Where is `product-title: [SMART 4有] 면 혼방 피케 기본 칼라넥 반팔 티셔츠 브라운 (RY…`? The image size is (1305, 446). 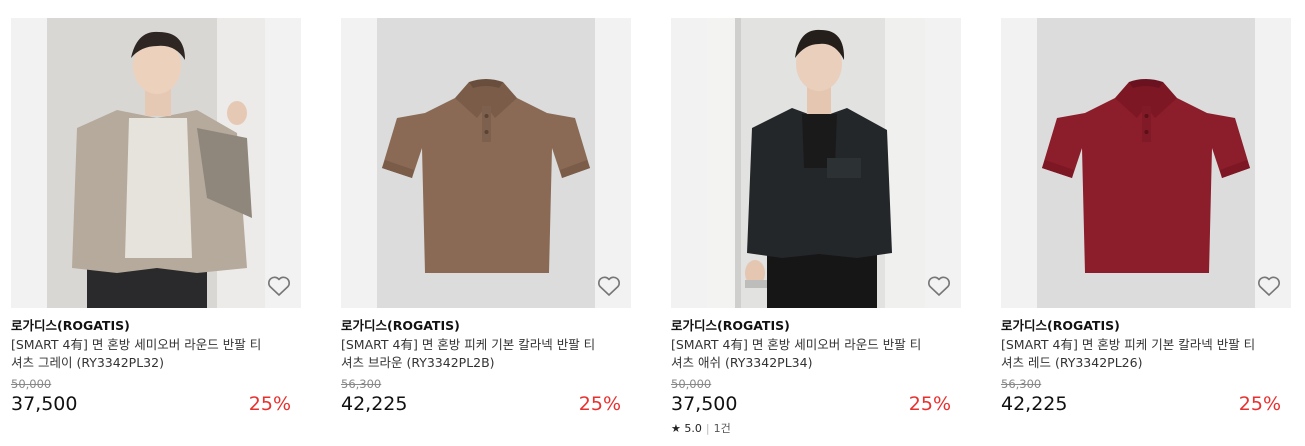 product-title: [SMART 4有] 면 혼방 피케 기본 칼라넥 반팔 티셔츠 브라운 (RY… is located at coordinates (470, 354).